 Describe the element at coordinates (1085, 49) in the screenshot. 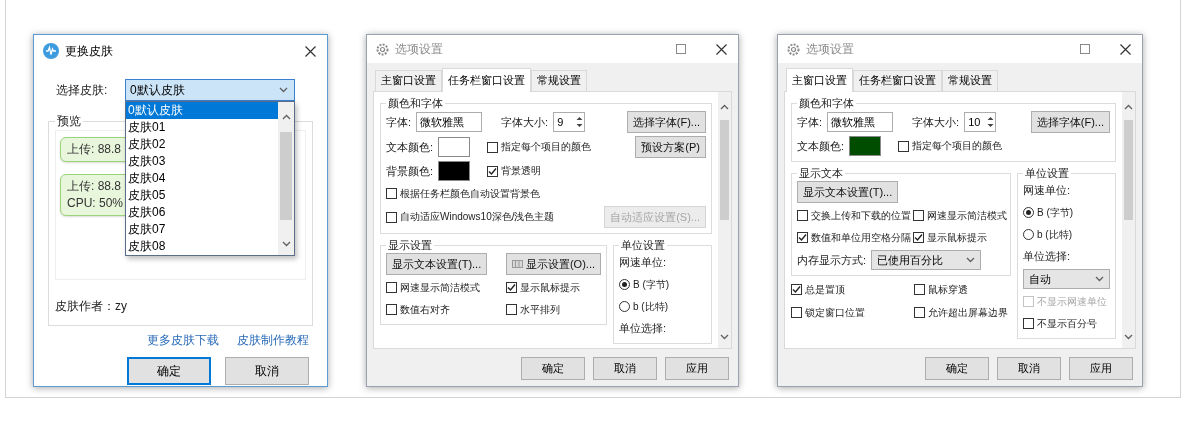

I see `maximize-icon` at that location.